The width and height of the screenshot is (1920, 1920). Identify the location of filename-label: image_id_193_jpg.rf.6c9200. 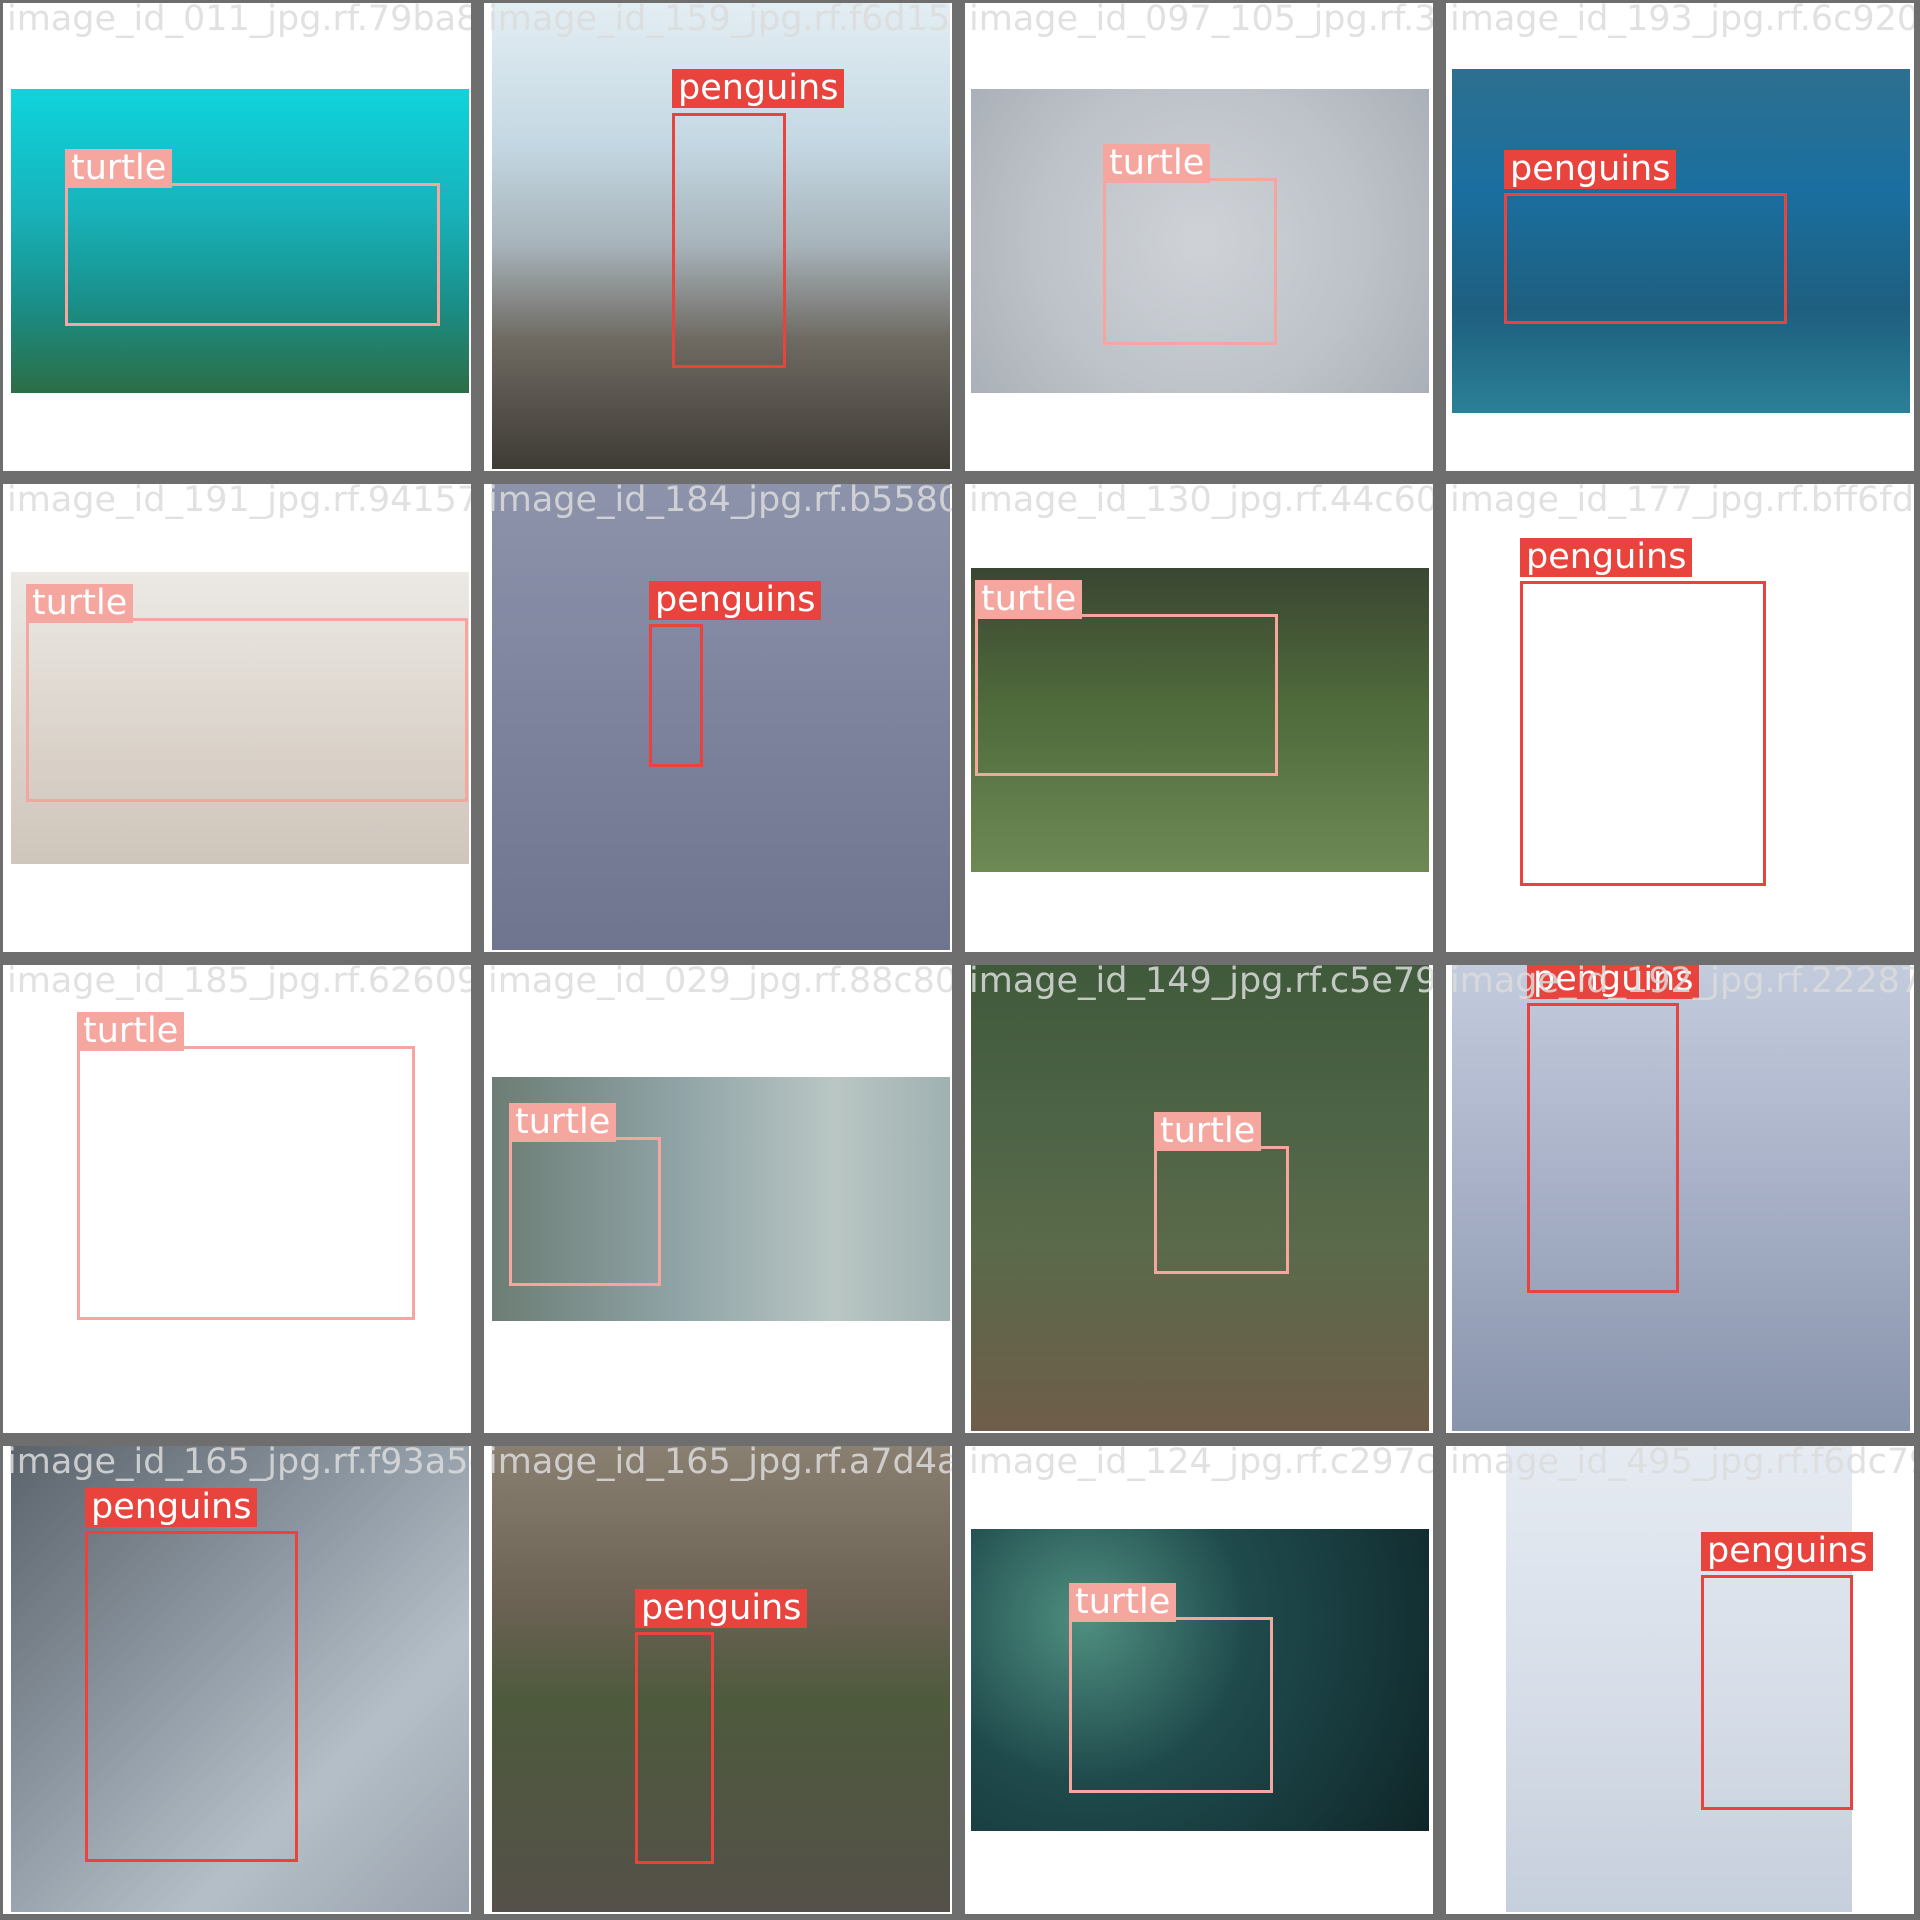
(1682, 21).